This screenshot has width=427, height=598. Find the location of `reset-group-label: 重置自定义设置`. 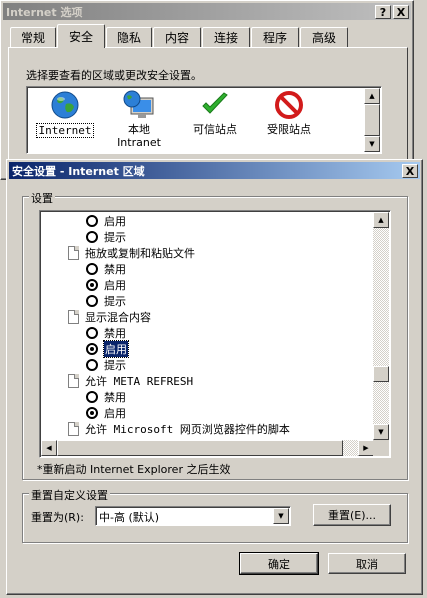

reset-group-label: 重置自定义设置 is located at coordinates (69, 495).